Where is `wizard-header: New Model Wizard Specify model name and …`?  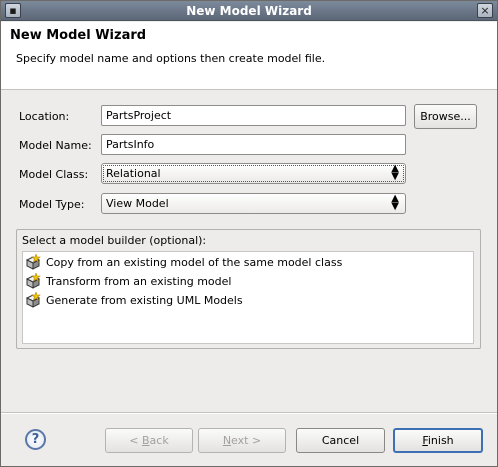 wizard-header: New Model Wizard Specify model name and … is located at coordinates (249, 56).